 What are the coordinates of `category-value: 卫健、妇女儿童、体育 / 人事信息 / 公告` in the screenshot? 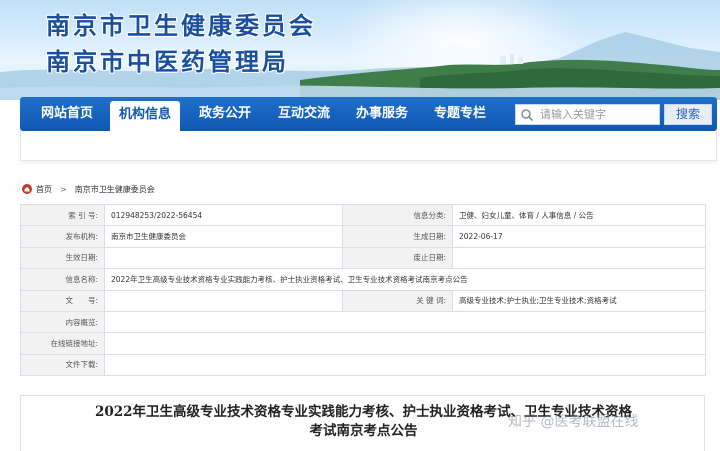 It's located at (579, 215).